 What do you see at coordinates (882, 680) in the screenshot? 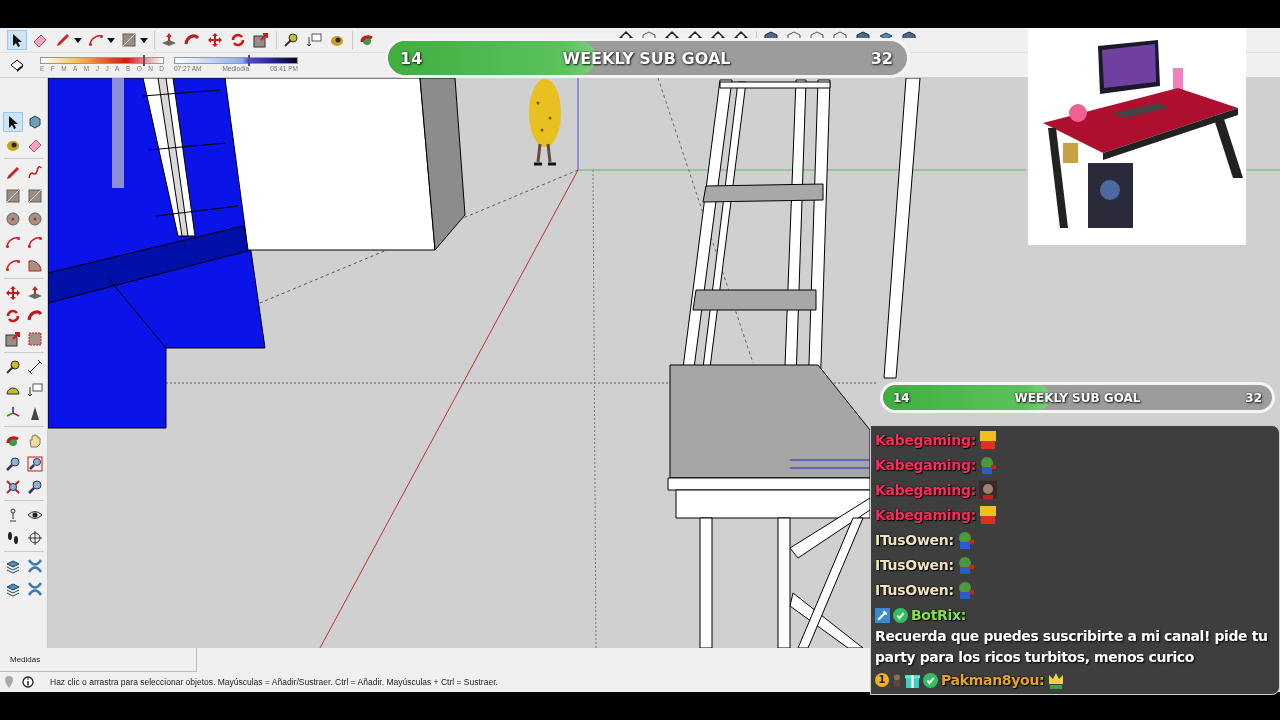
I see `badge-count: 1` at bounding box center [882, 680].